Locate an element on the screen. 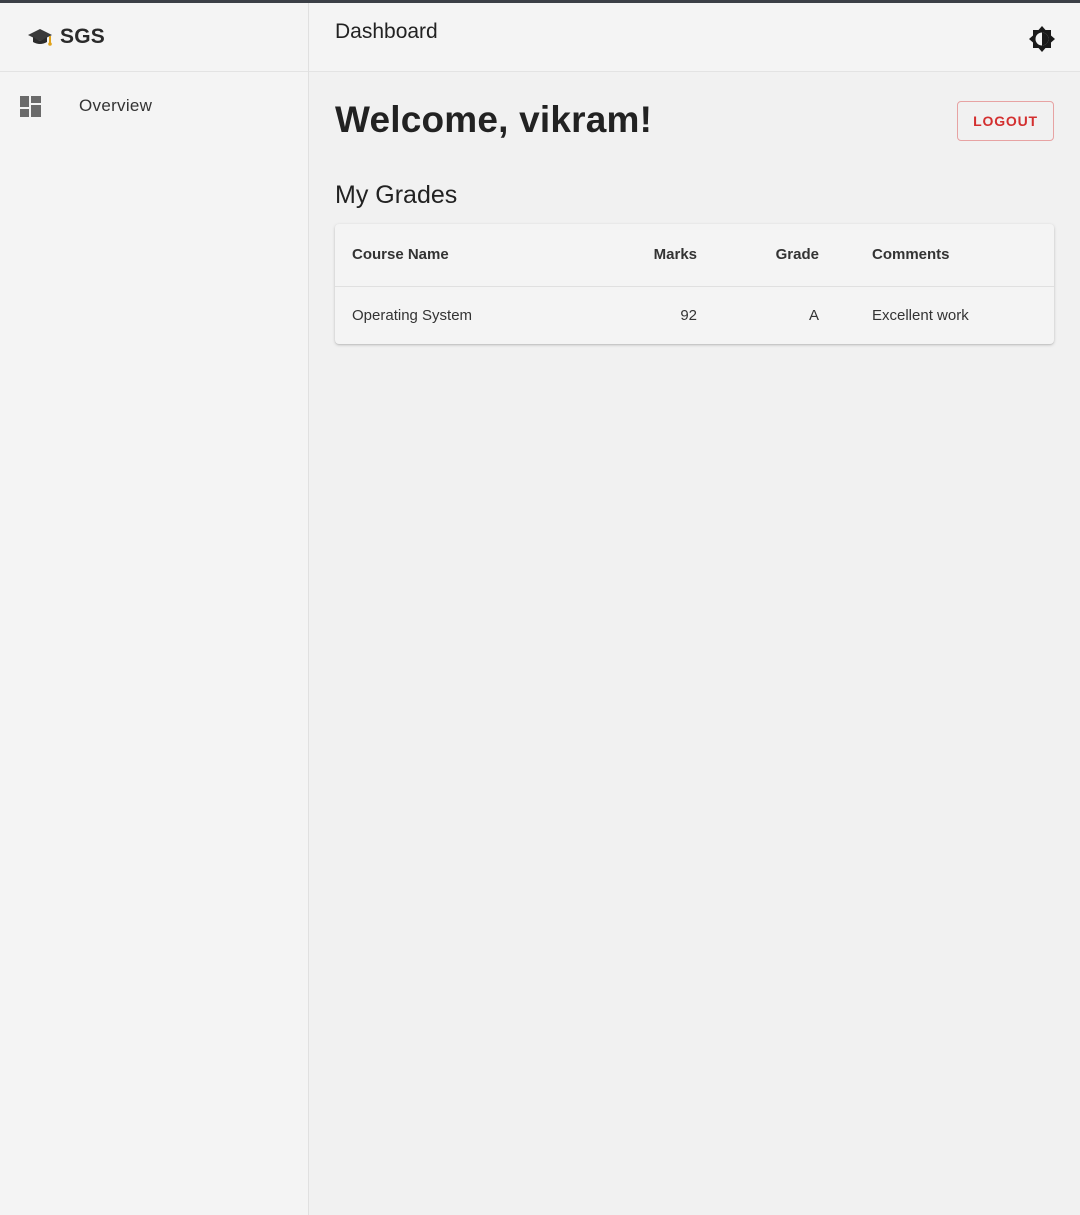 The width and height of the screenshot is (1080, 1215). section-title: My Grades is located at coordinates (396, 195).